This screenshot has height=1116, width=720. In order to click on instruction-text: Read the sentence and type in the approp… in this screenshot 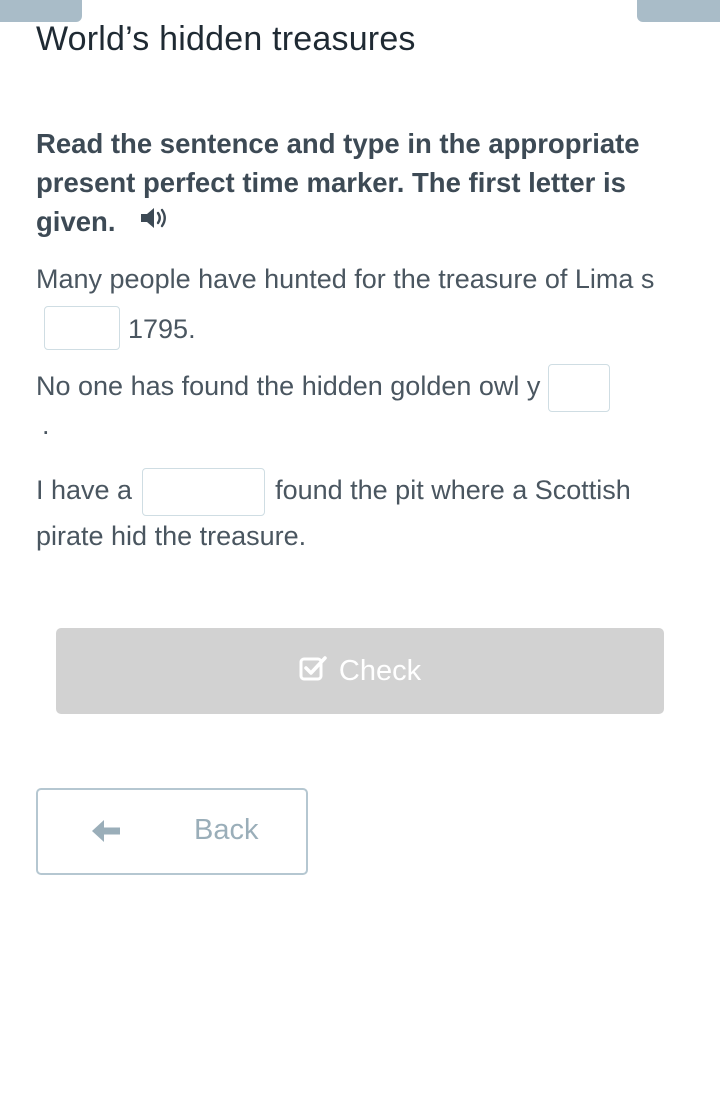, I will do `click(338, 182)`.